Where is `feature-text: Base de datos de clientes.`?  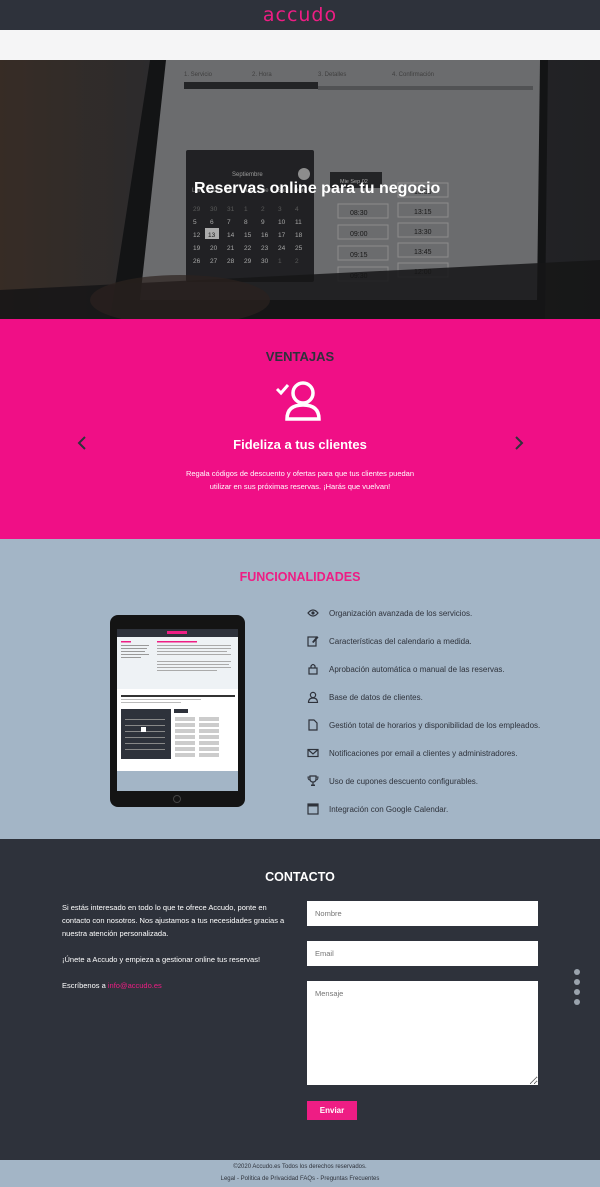 feature-text: Base de datos de clientes. is located at coordinates (376, 697).